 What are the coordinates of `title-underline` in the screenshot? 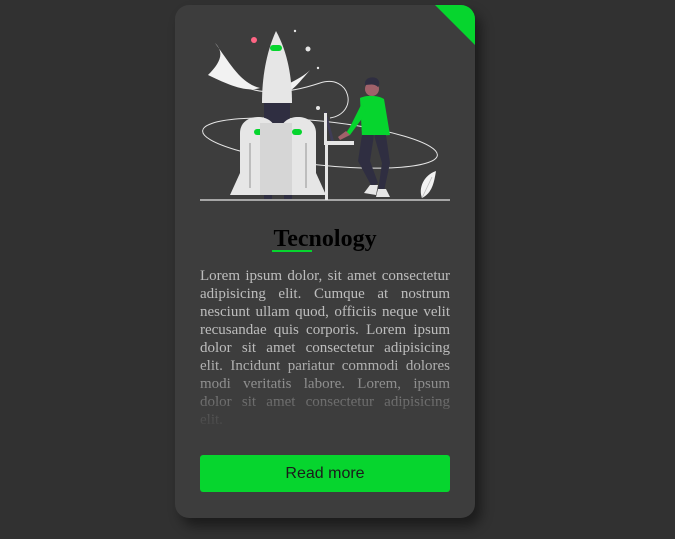 It's located at (292, 251).